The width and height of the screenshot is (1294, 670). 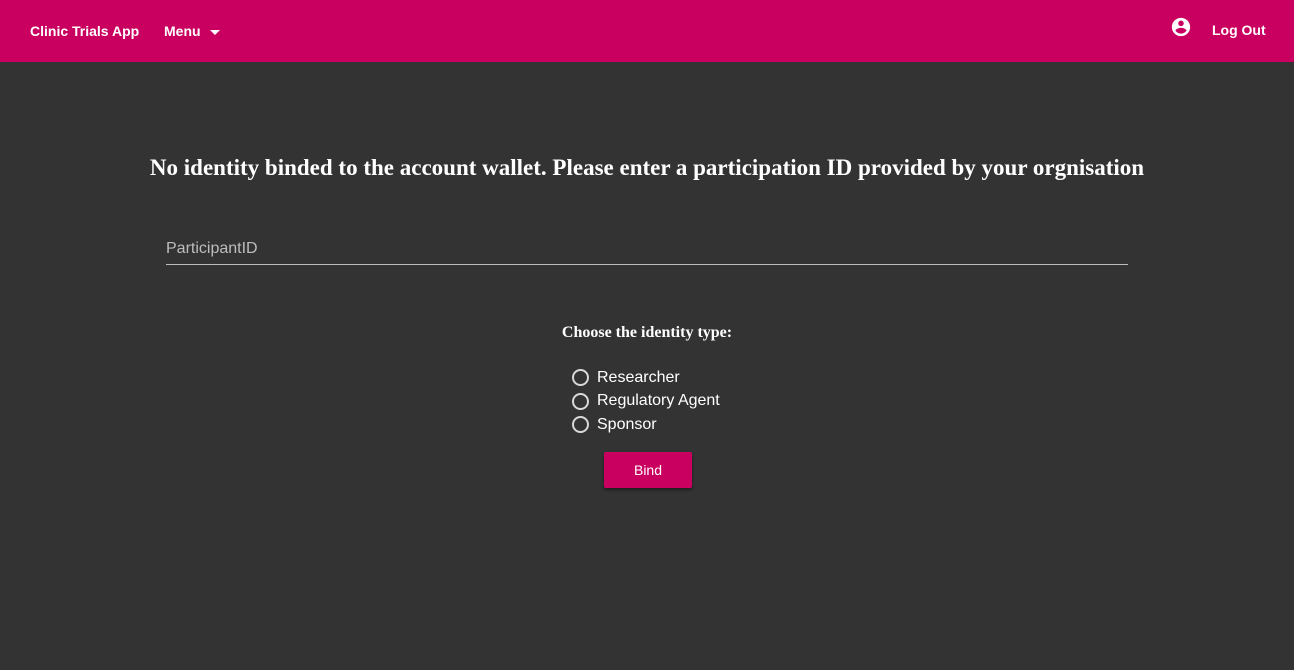 I want to click on app-title: Clinic Trials App, so click(x=84, y=31).